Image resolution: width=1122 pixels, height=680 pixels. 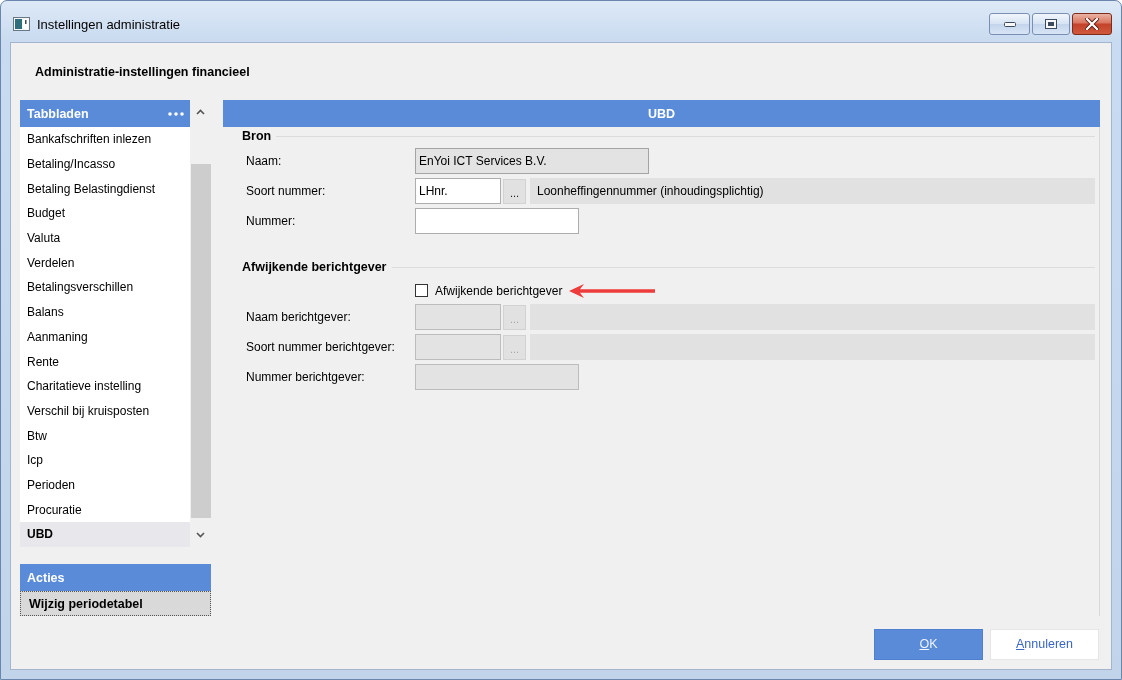 I want to click on readonly-field: EnYoi ICT Services B.V., so click(x=532, y=161).